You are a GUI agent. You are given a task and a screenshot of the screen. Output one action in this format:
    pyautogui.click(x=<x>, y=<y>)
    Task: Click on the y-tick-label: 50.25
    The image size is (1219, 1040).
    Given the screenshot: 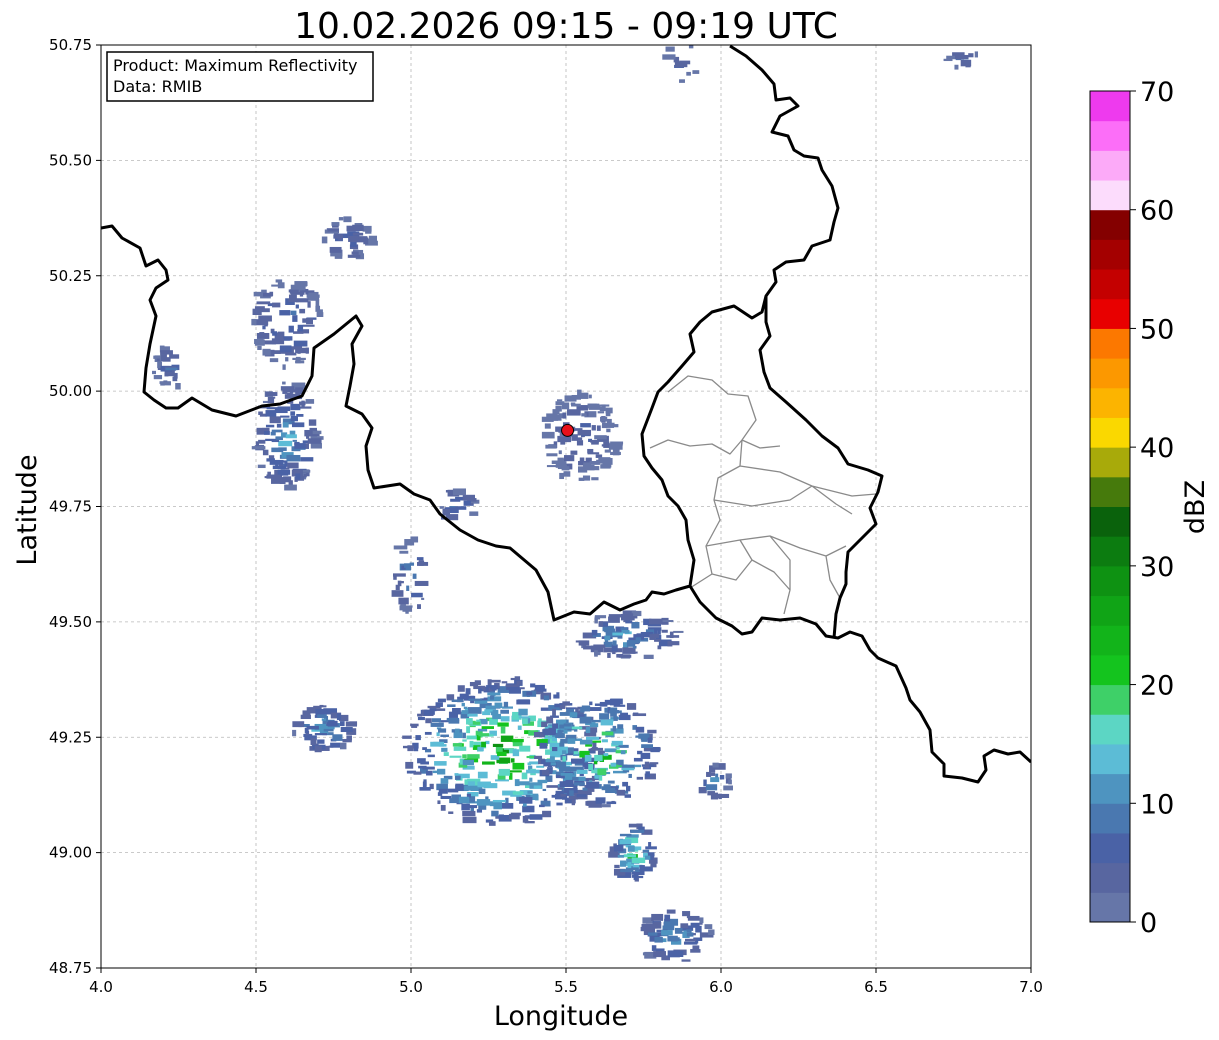 What is the action you would take?
    pyautogui.click(x=70, y=276)
    